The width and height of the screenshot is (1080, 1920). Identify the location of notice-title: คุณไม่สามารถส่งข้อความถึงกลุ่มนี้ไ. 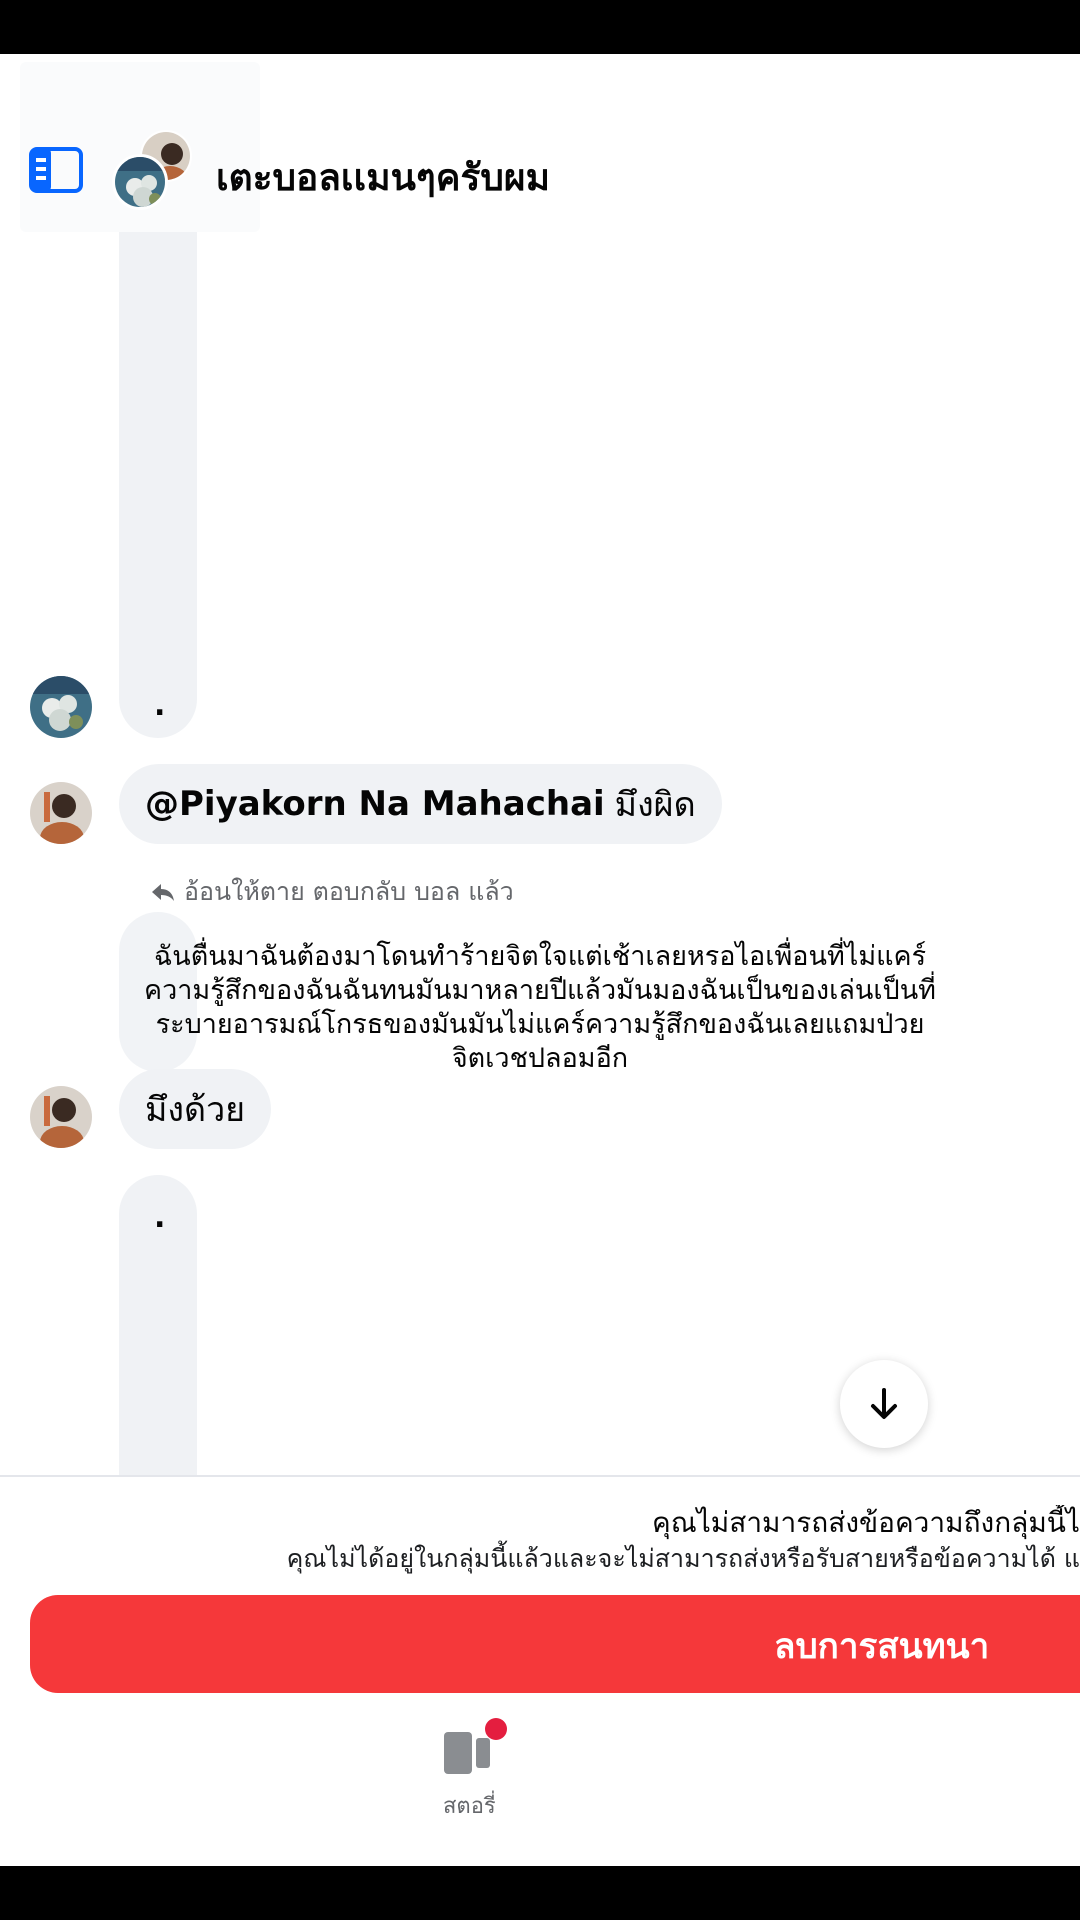
(866, 1522).